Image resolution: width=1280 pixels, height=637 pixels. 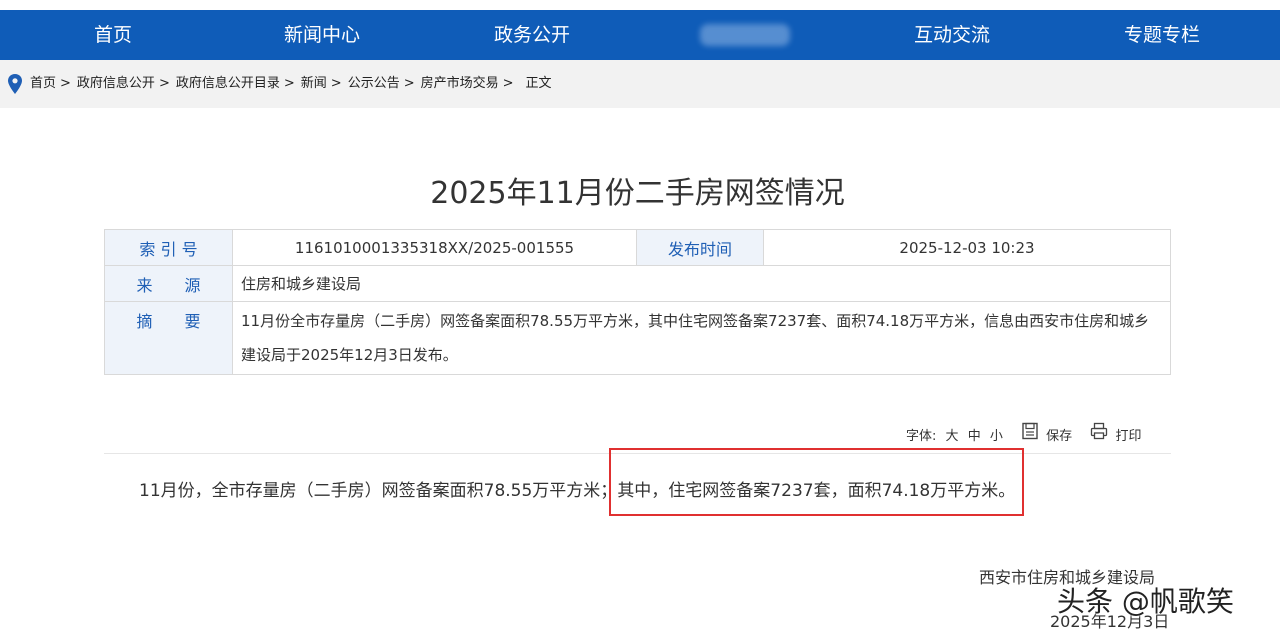 I want to click on nav-item-news-center: 新闻中心, so click(x=322, y=35).